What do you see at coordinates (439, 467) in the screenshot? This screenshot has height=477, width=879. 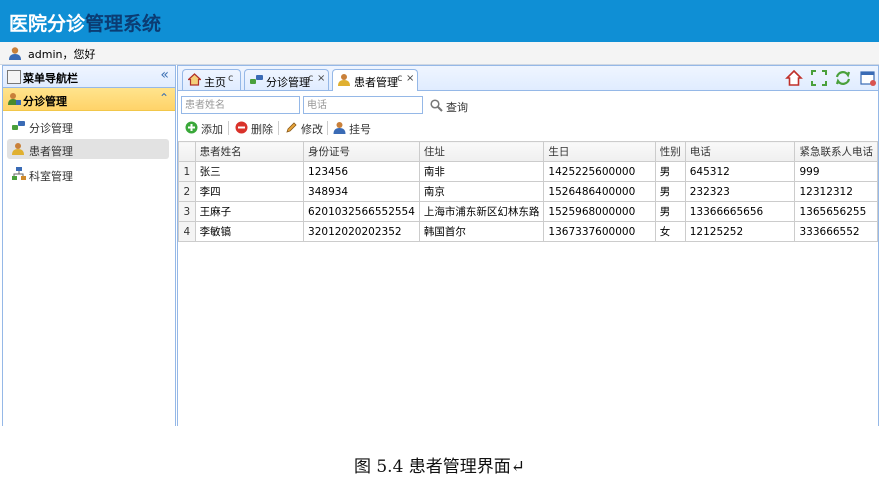 I see `figure-caption: 图 5.4 患者管理界面↵` at bounding box center [439, 467].